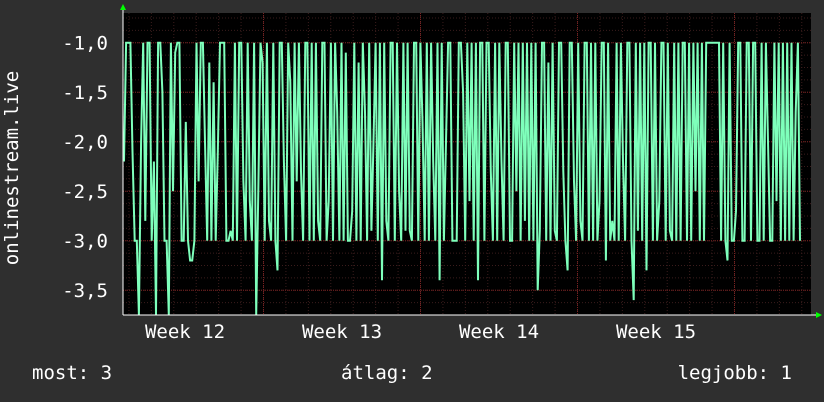 This screenshot has width=824, height=402. I want to click on x-tick-label: Week 15, so click(656, 330).